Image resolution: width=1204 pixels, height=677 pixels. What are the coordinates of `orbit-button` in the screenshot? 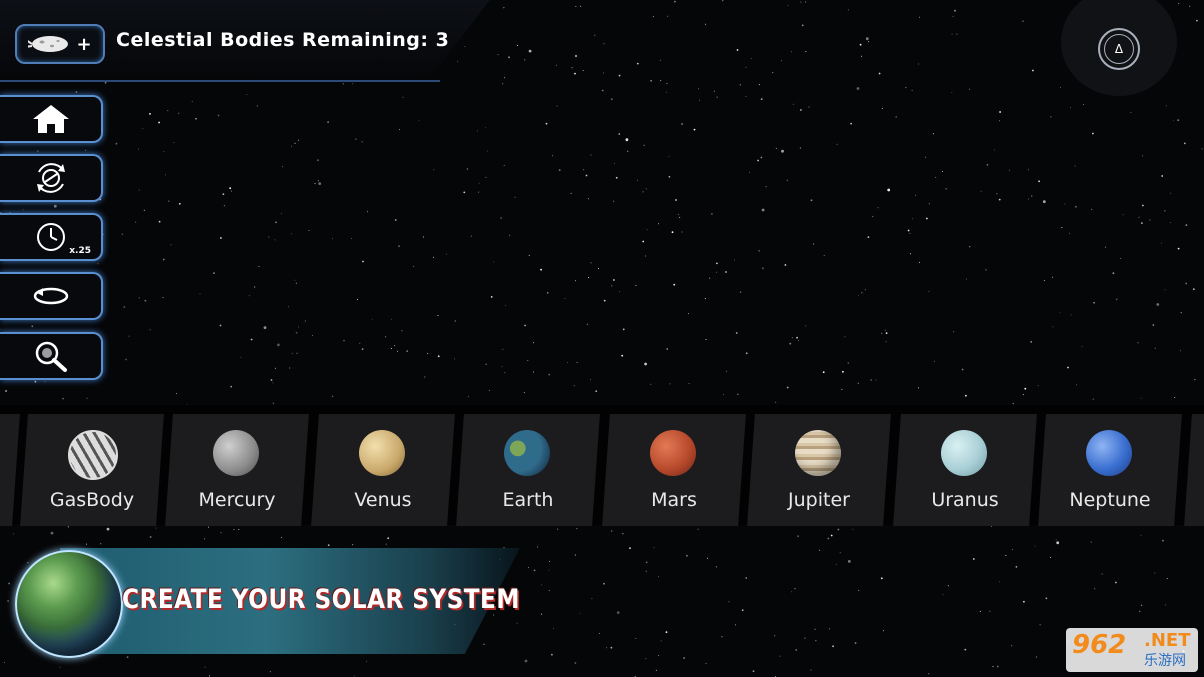 It's located at (51, 296).